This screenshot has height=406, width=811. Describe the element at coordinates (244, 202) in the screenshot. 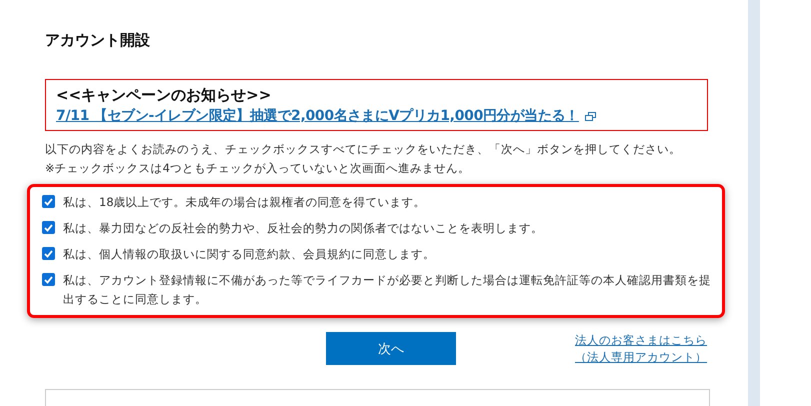

I see `agreement-label: 私は、18歳以上です。未成年の場合は親権者の同意を得ています。` at that location.